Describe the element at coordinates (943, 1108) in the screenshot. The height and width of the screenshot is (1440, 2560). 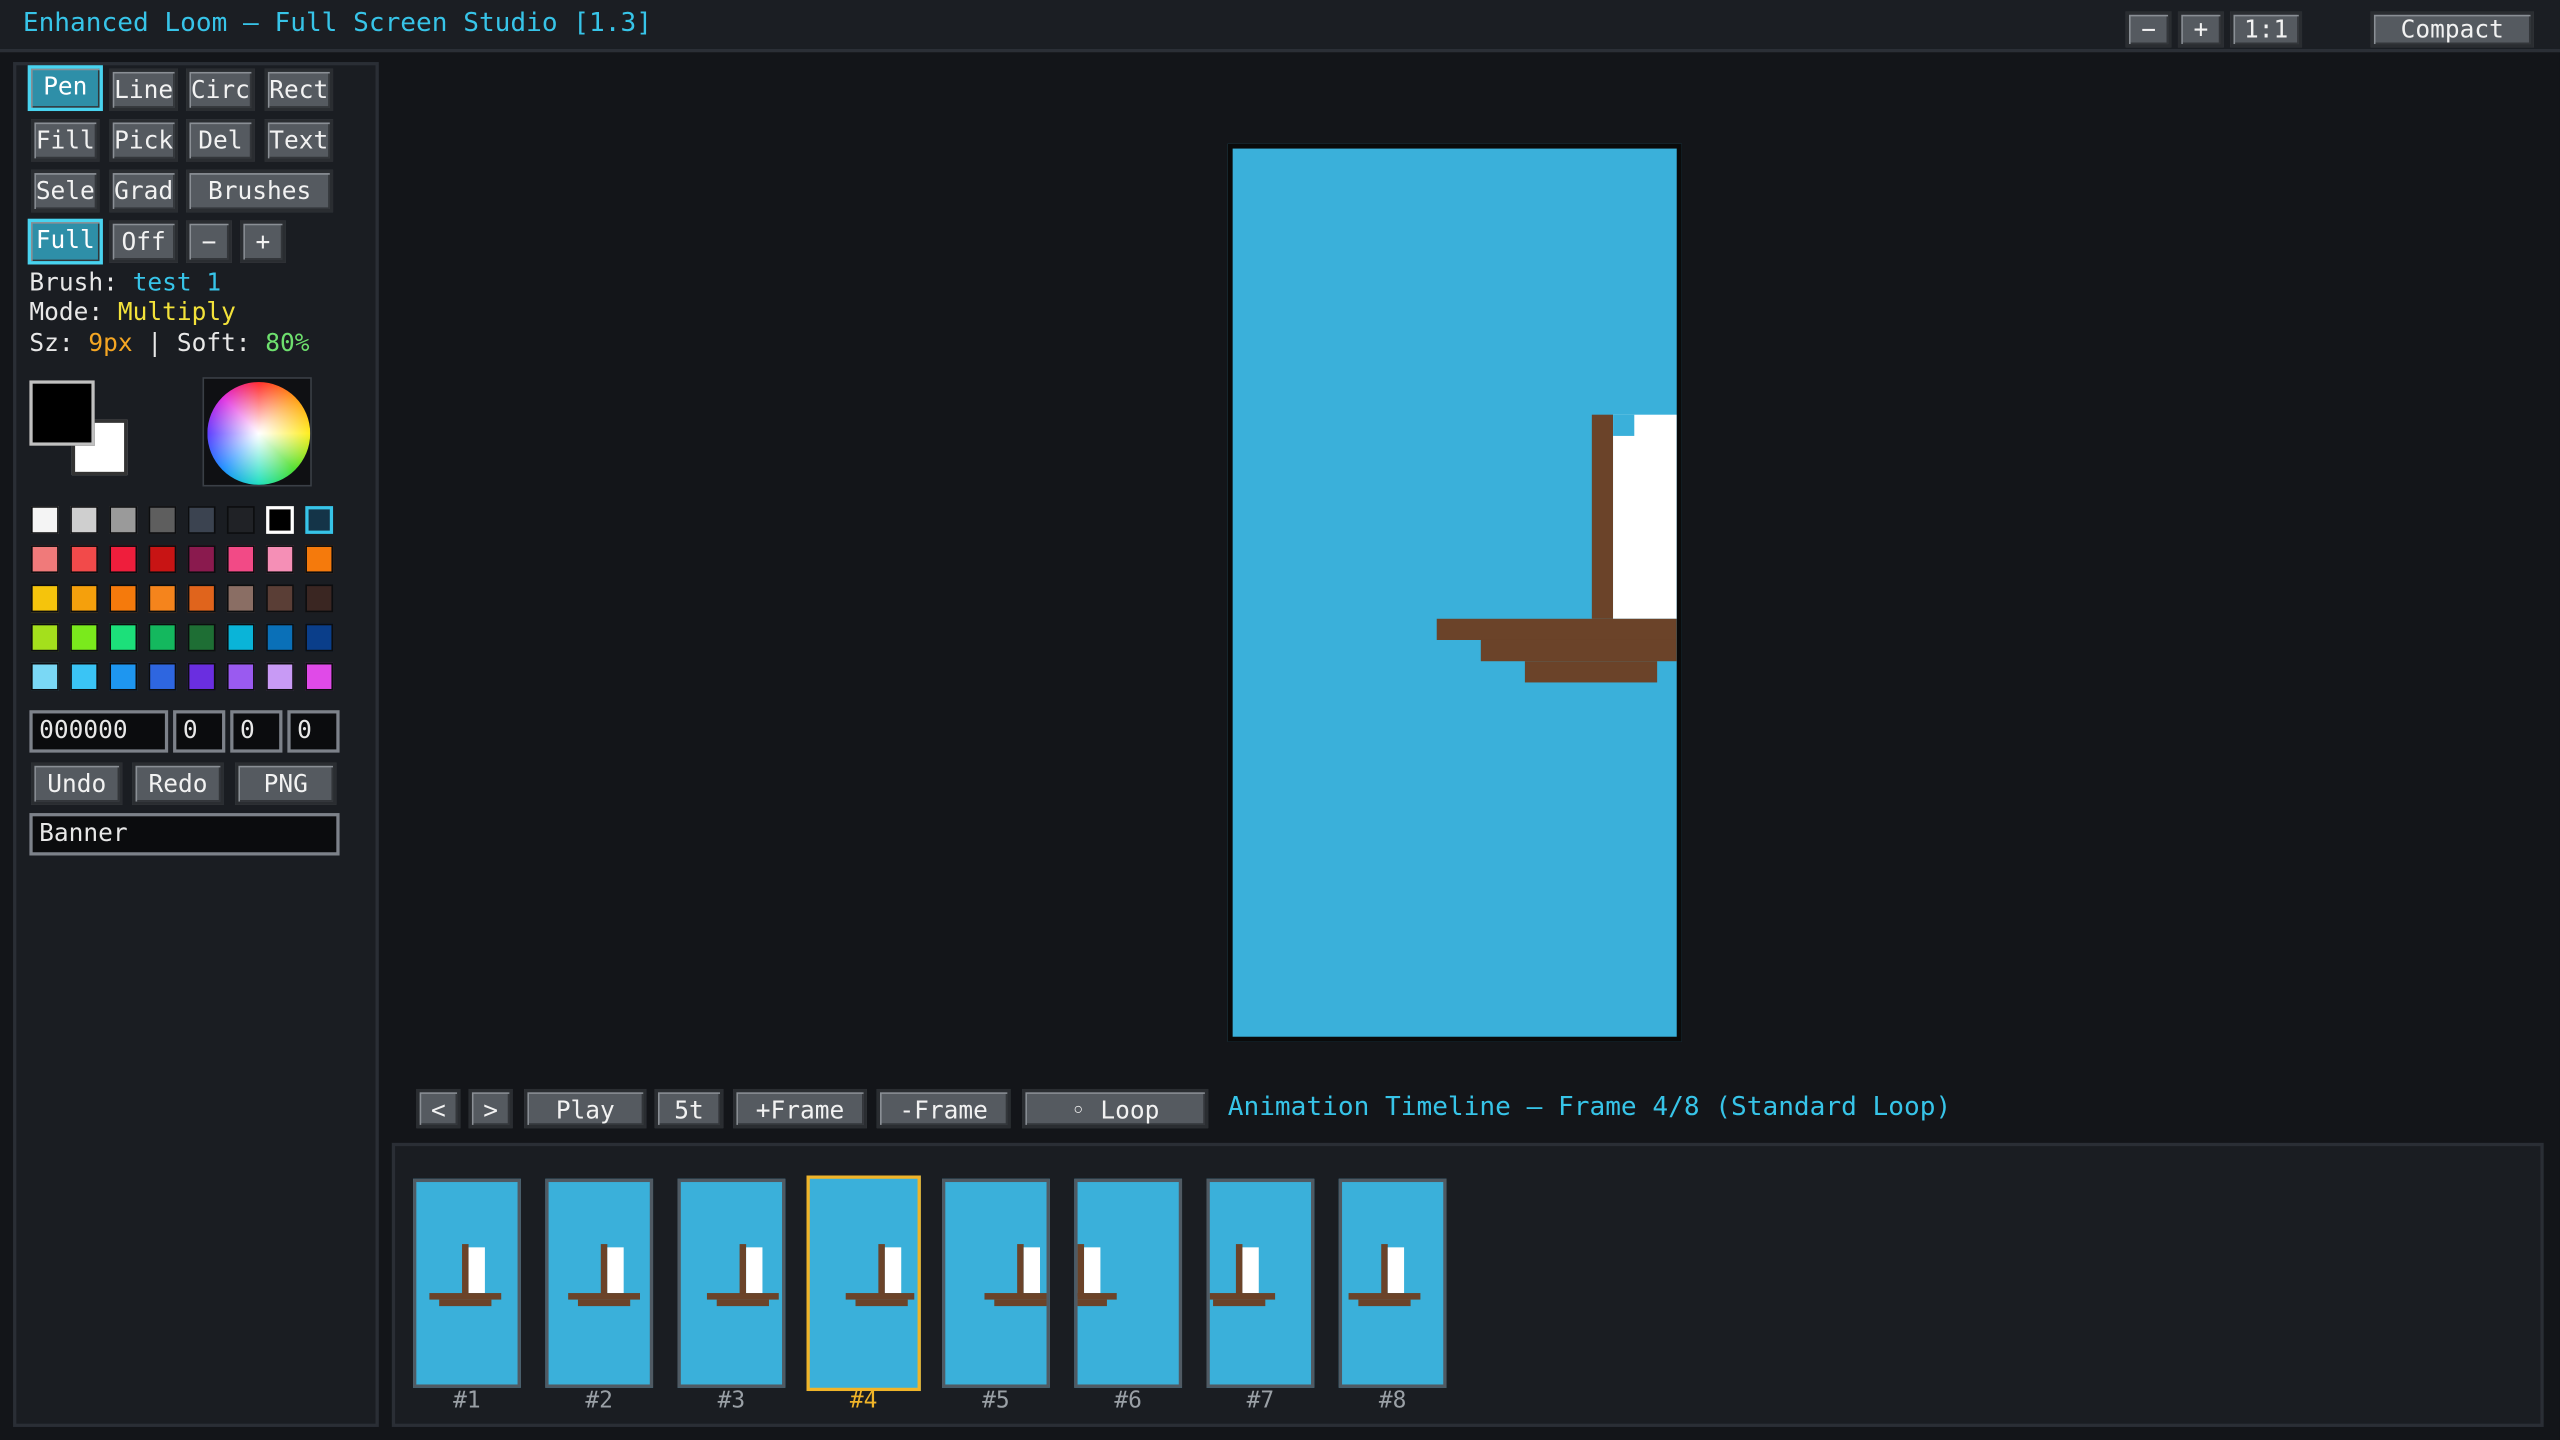
I see `remove-frame-button: -Frame` at that location.